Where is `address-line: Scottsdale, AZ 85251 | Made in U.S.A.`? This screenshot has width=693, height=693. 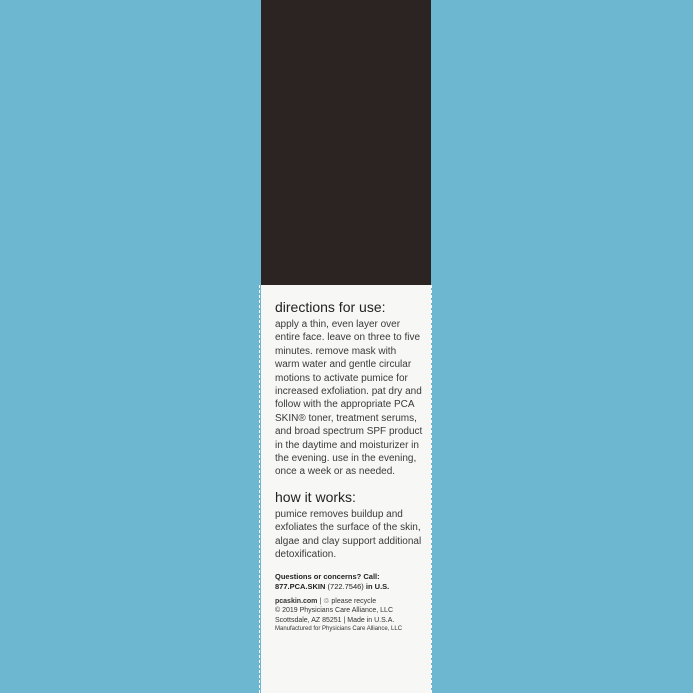 address-line: Scottsdale, AZ 85251 | Made in U.S.A. is located at coordinates (349, 621).